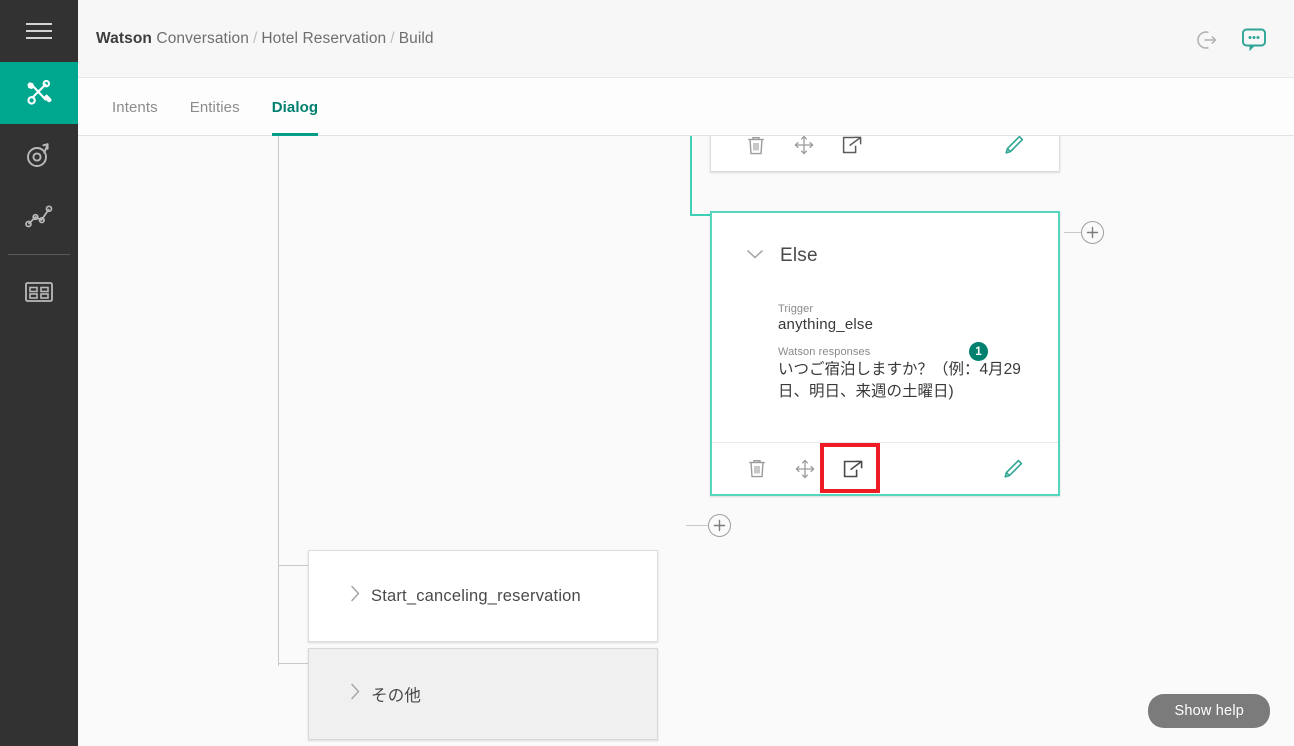 This screenshot has width=1294, height=746. I want to click on tab-dialog-label: Dialog, so click(295, 107).